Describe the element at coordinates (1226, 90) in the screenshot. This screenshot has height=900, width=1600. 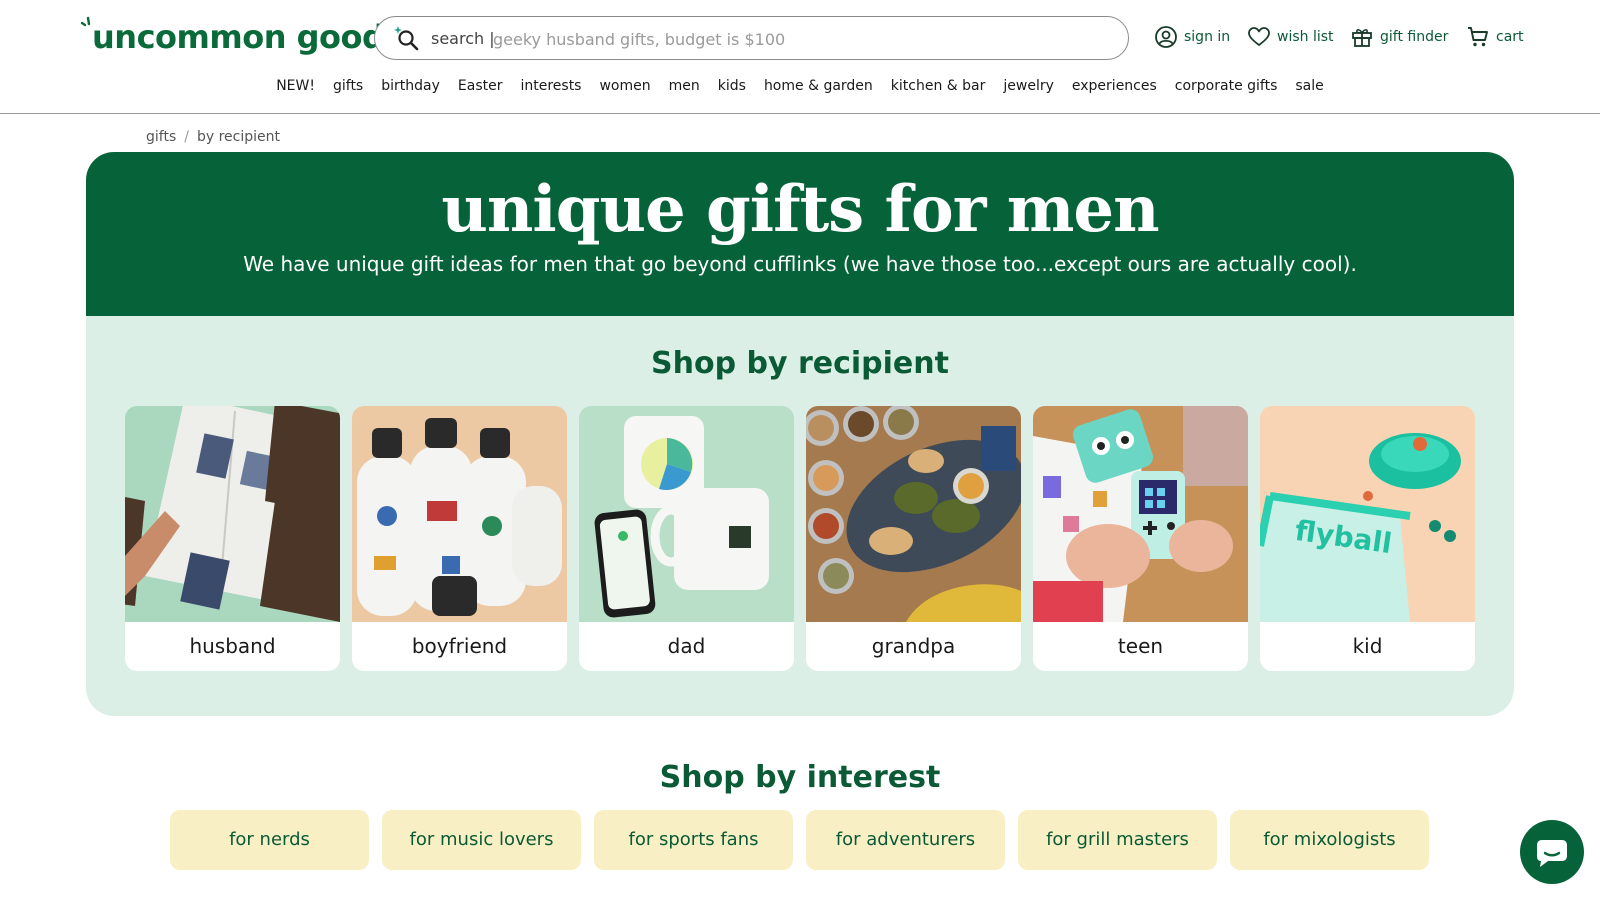
I see `nav-item-corporate-gifts: corporate gifts` at that location.